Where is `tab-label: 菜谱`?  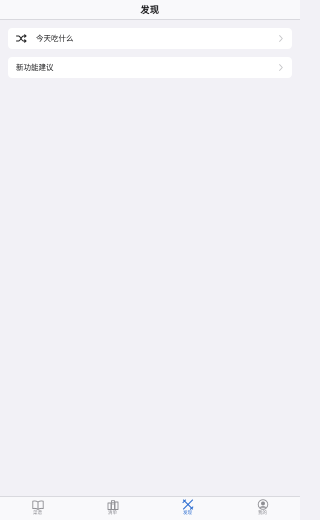
tab-label: 菜谱 is located at coordinates (37, 513).